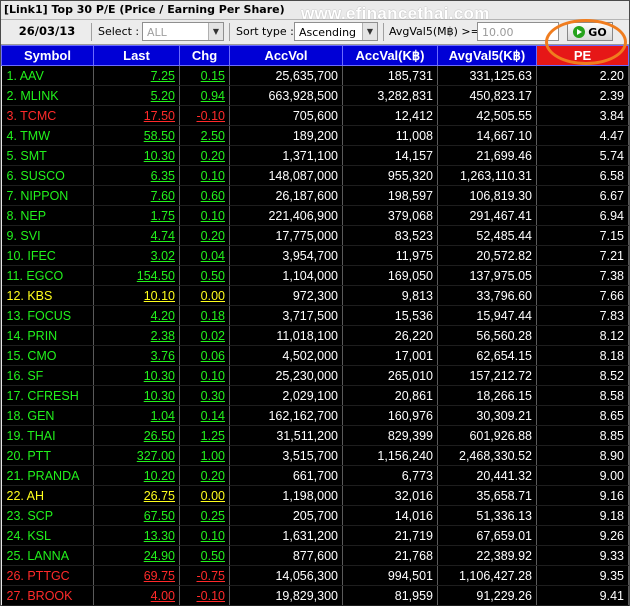  I want to click on cell-last: 1.75, so click(136, 215).